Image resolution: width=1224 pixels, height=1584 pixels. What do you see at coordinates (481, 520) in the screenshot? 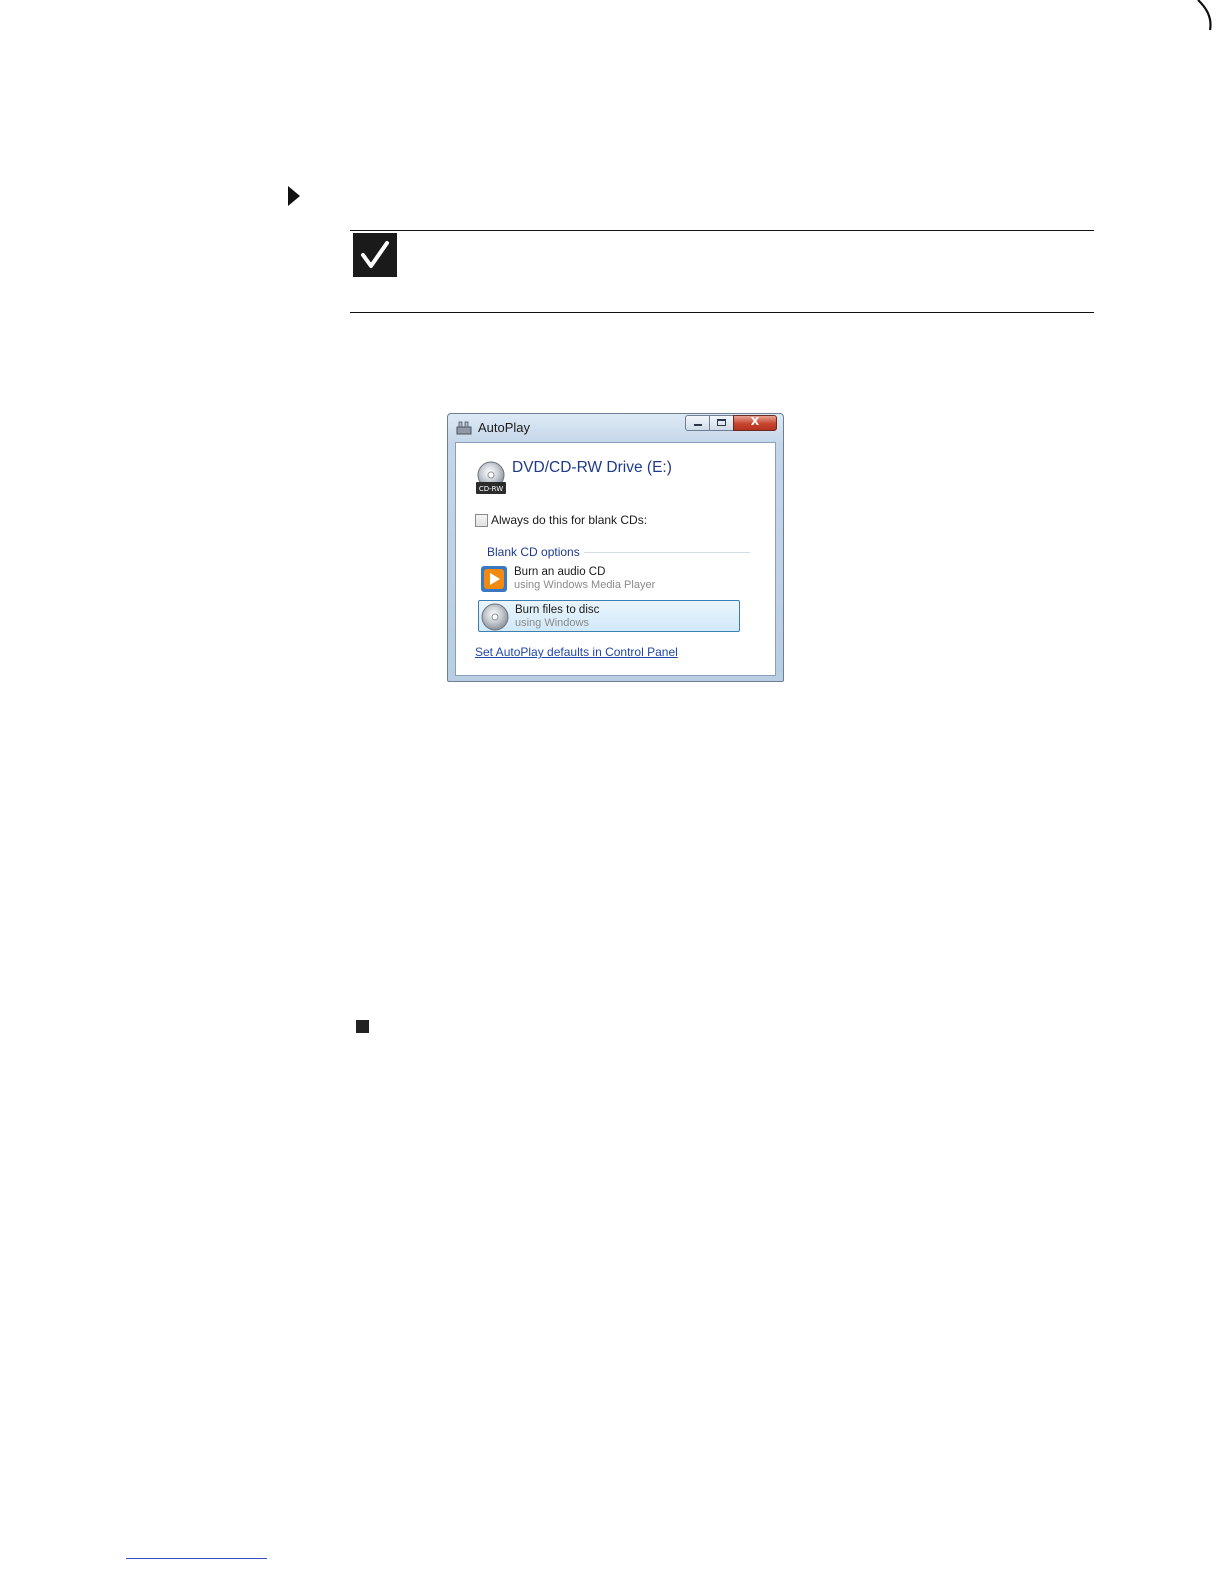
I see `always-do-this-checkbox` at bounding box center [481, 520].